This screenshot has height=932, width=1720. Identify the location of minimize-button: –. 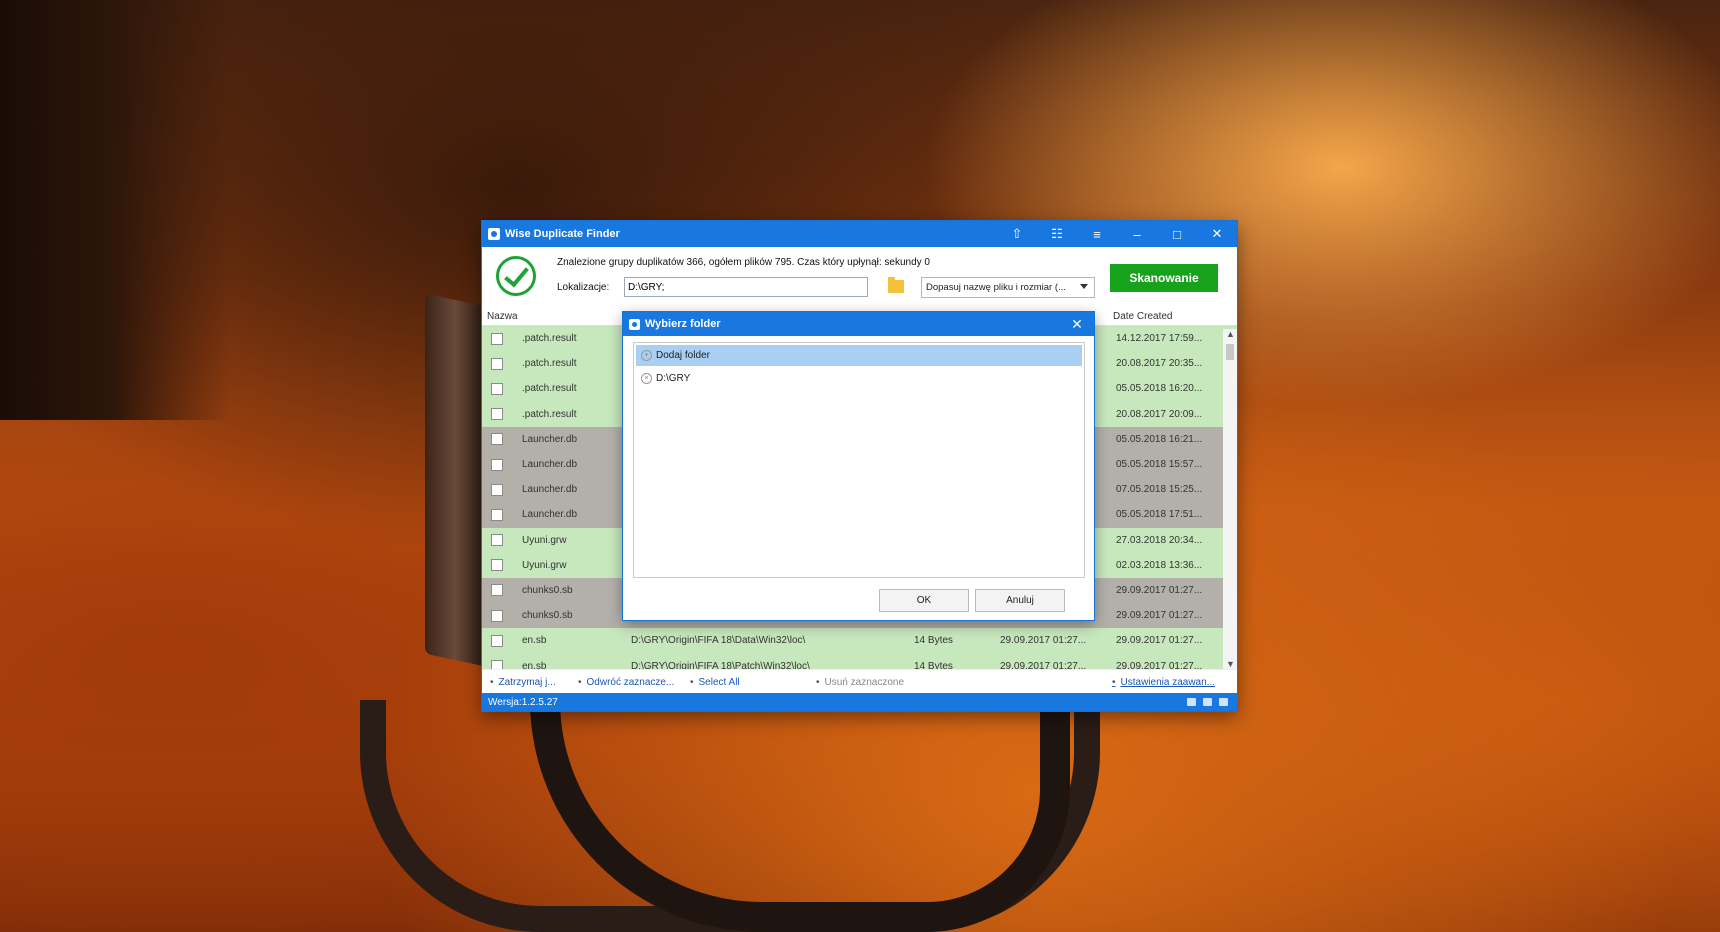
(1137, 234).